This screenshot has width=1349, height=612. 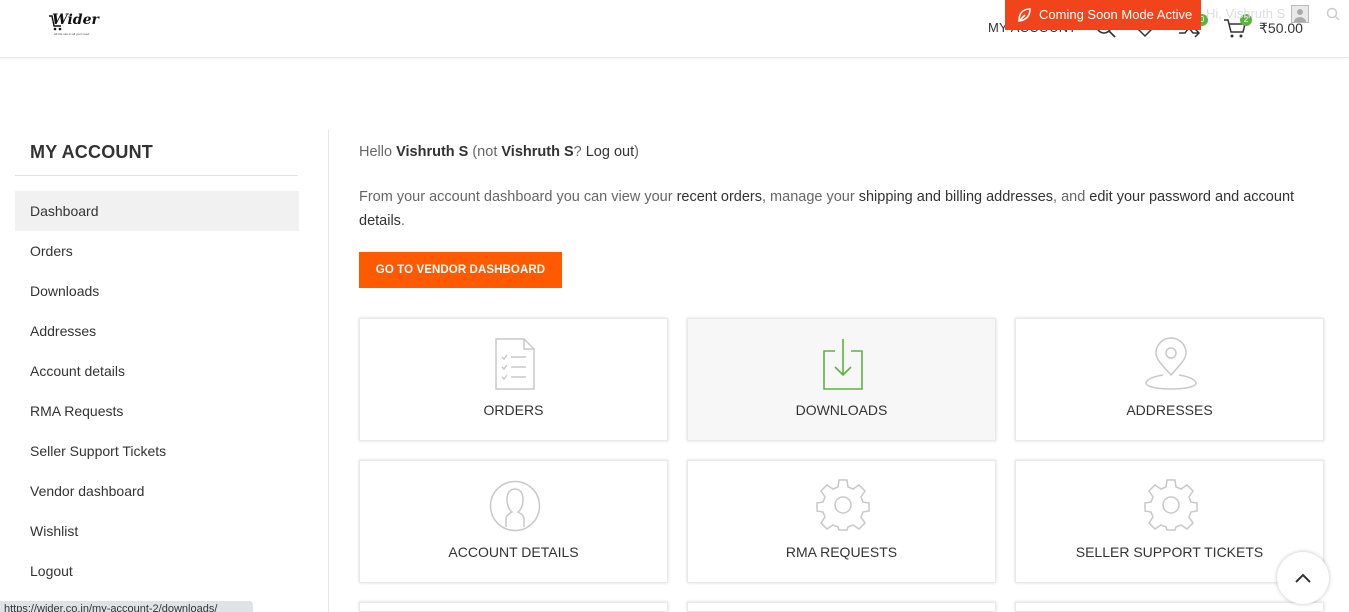 I want to click on leaf-icon, so click(x=1024, y=15).